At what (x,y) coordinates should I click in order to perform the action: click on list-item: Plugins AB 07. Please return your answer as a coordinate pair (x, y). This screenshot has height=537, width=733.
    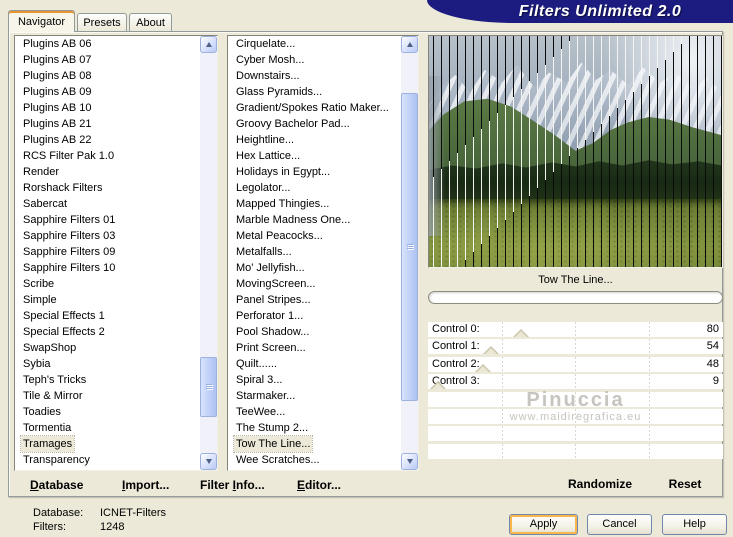
    Looking at the image, I should click on (107, 60).